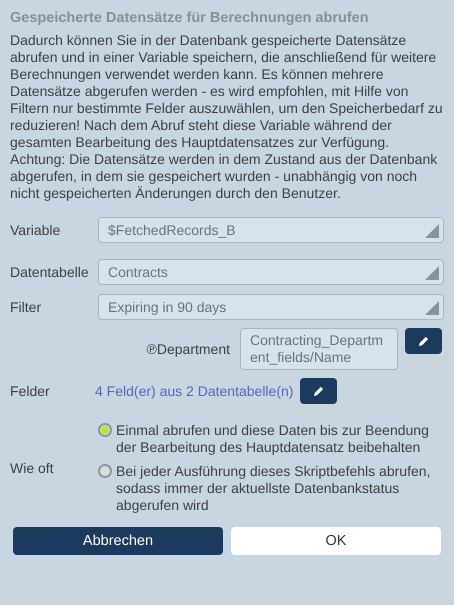  I want to click on dropdown-field: Contracts, so click(271, 272).